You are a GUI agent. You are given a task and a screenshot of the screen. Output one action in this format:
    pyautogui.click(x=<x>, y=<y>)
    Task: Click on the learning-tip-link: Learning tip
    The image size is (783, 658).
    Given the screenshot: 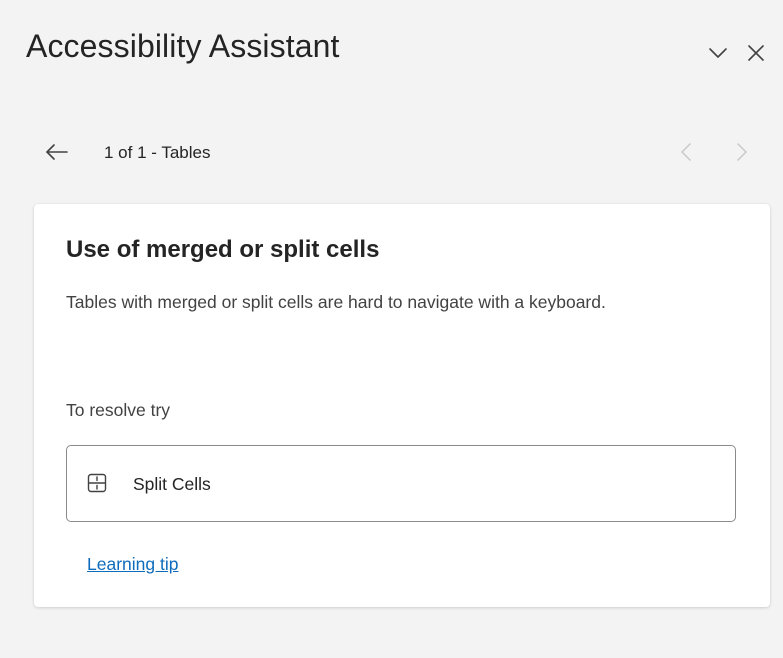 What is the action you would take?
    pyautogui.click(x=132, y=564)
    